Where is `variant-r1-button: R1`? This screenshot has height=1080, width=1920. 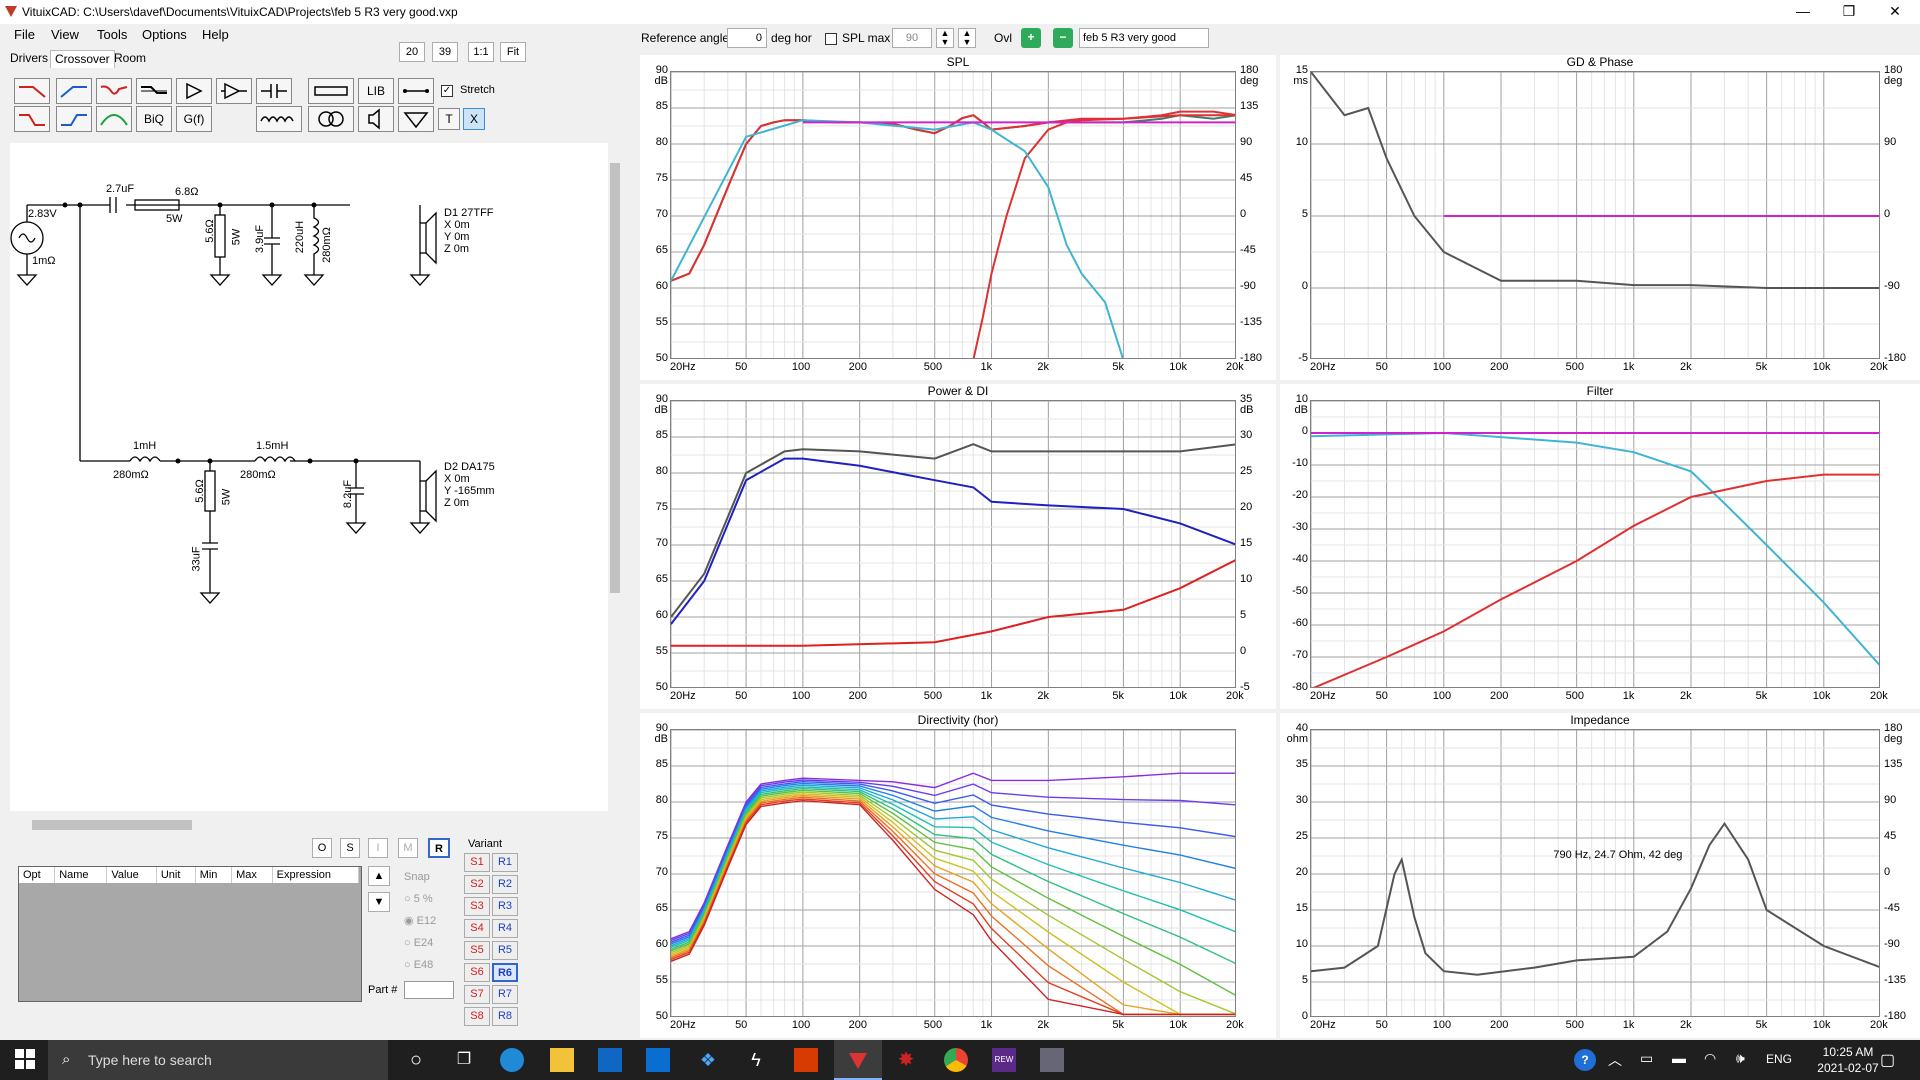
variant-r1-button: R1 is located at coordinates (505, 862).